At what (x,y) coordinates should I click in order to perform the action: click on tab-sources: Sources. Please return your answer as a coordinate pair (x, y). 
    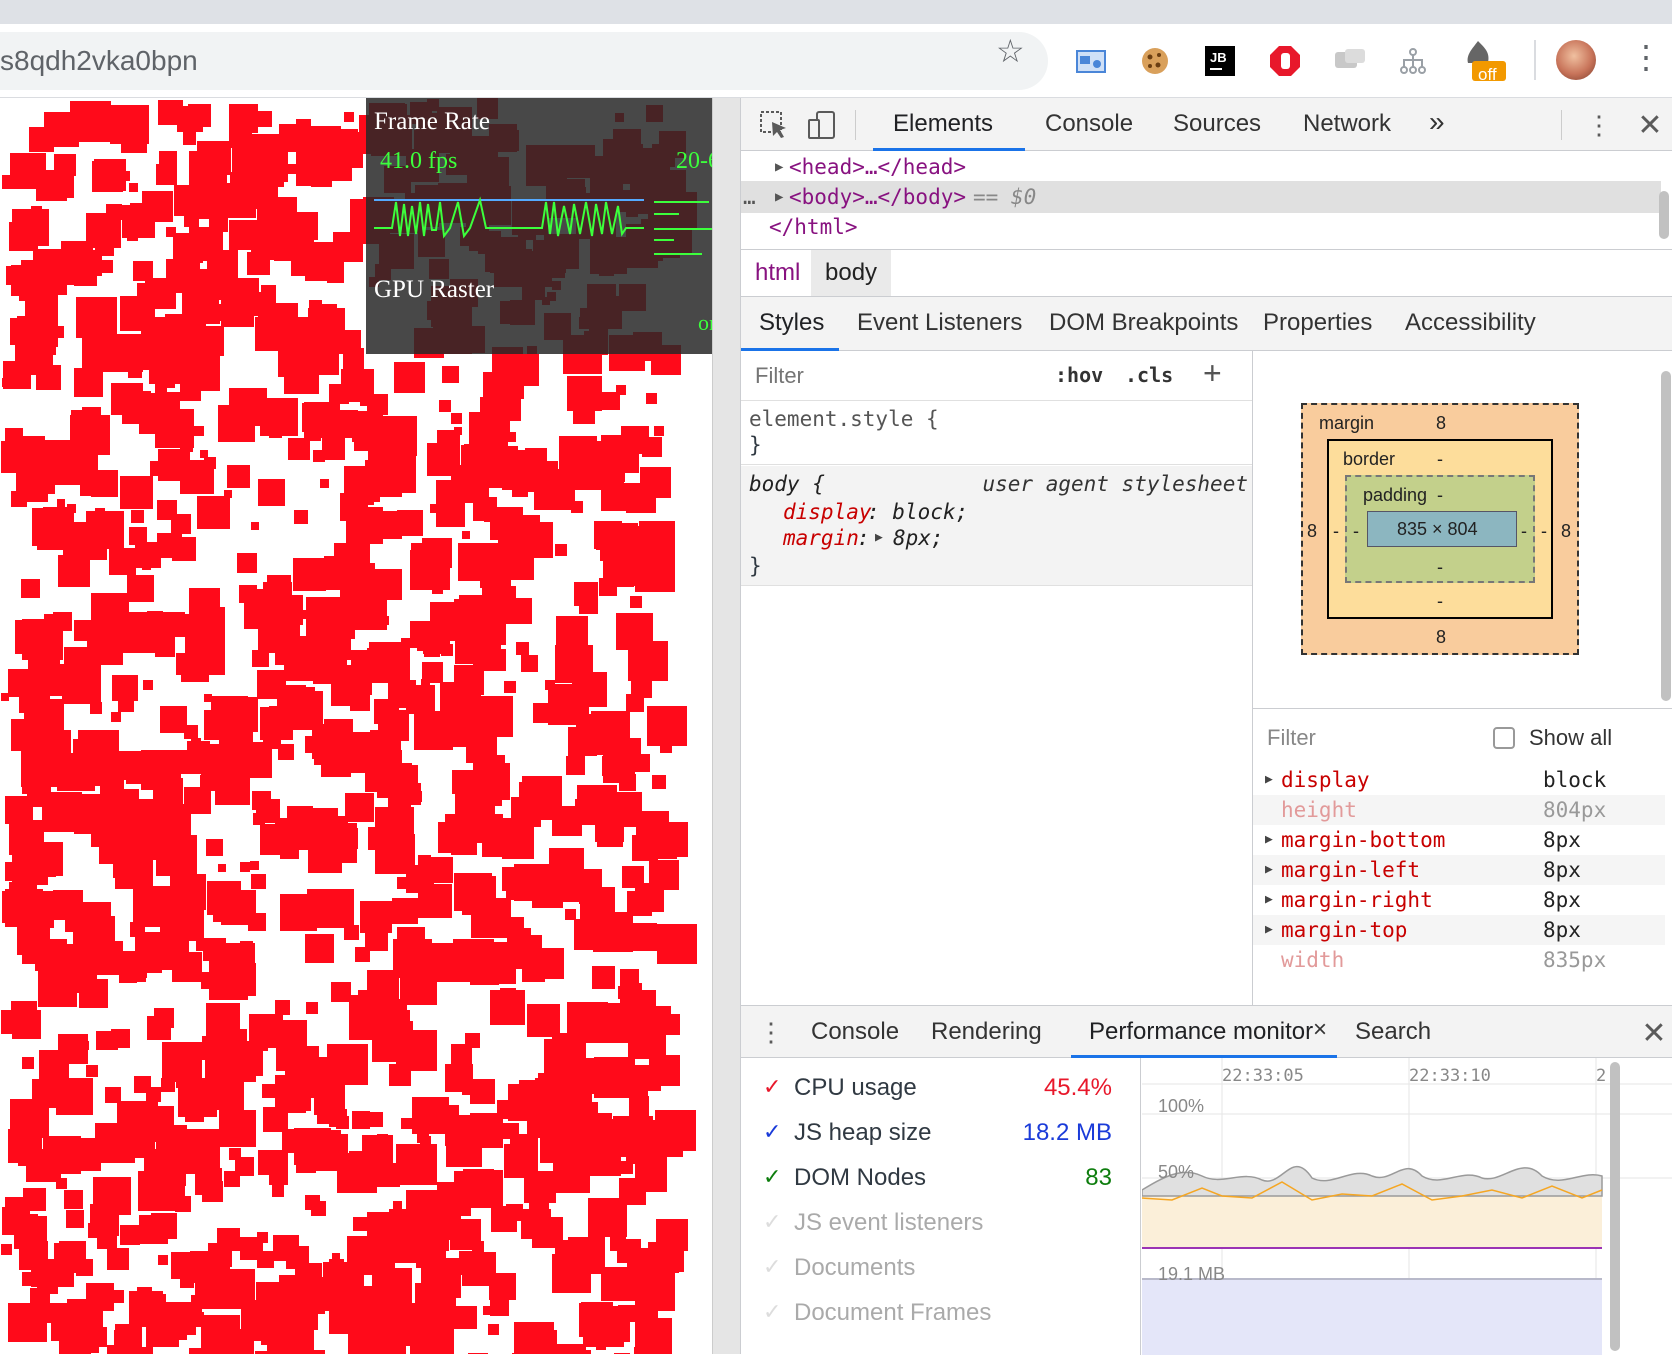
    Looking at the image, I should click on (1217, 124).